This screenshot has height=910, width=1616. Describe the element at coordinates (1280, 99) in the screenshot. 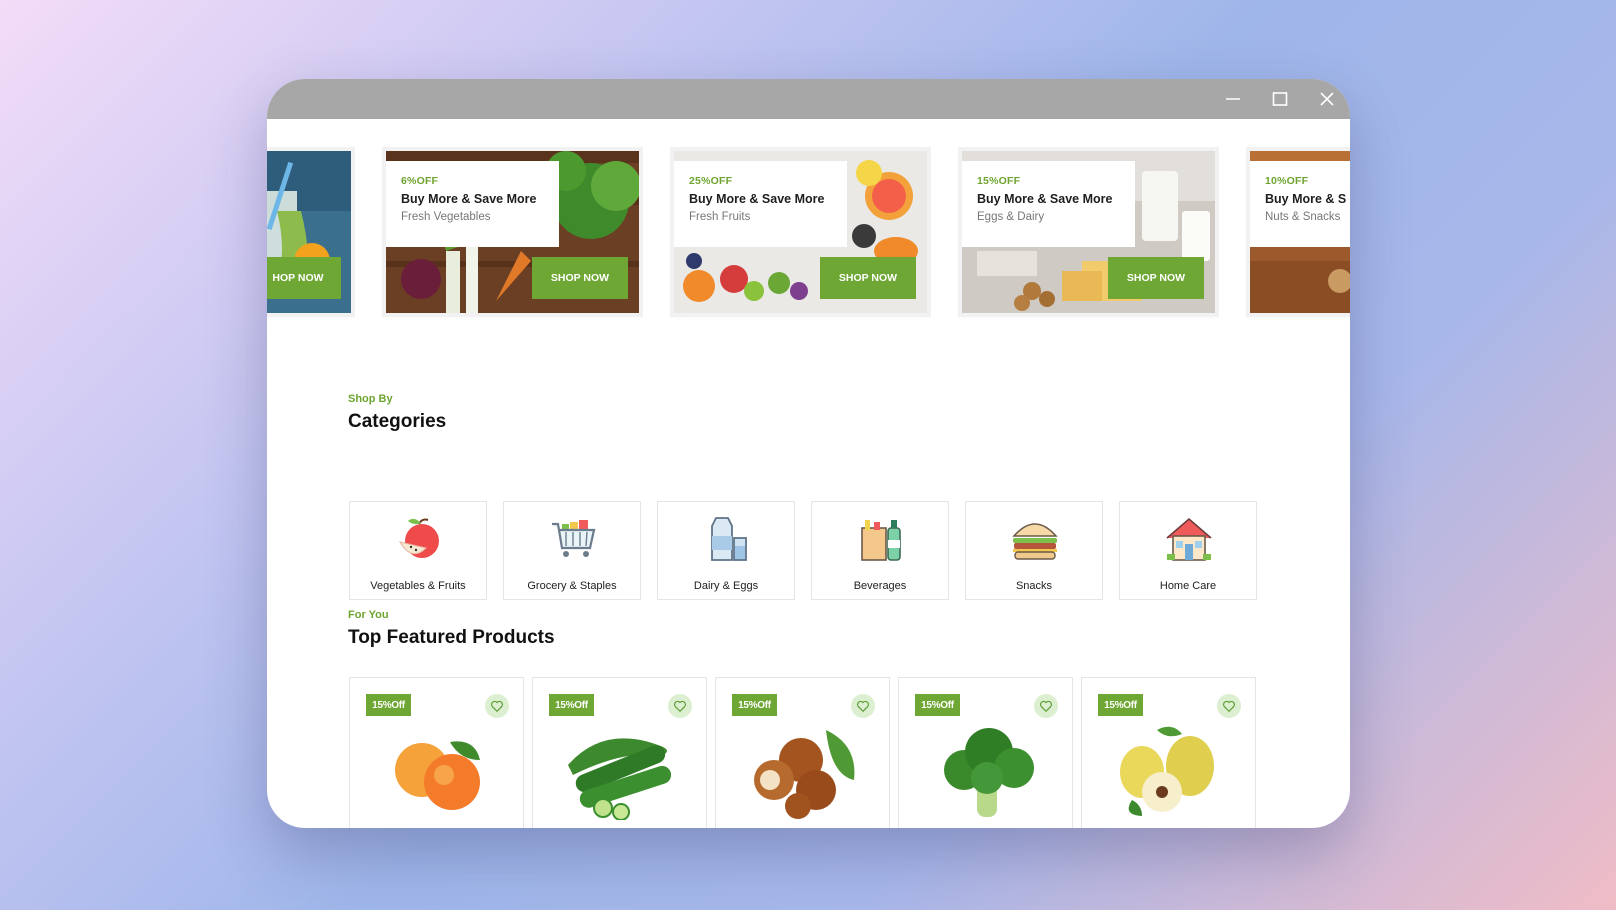

I see `maximize-icon` at that location.